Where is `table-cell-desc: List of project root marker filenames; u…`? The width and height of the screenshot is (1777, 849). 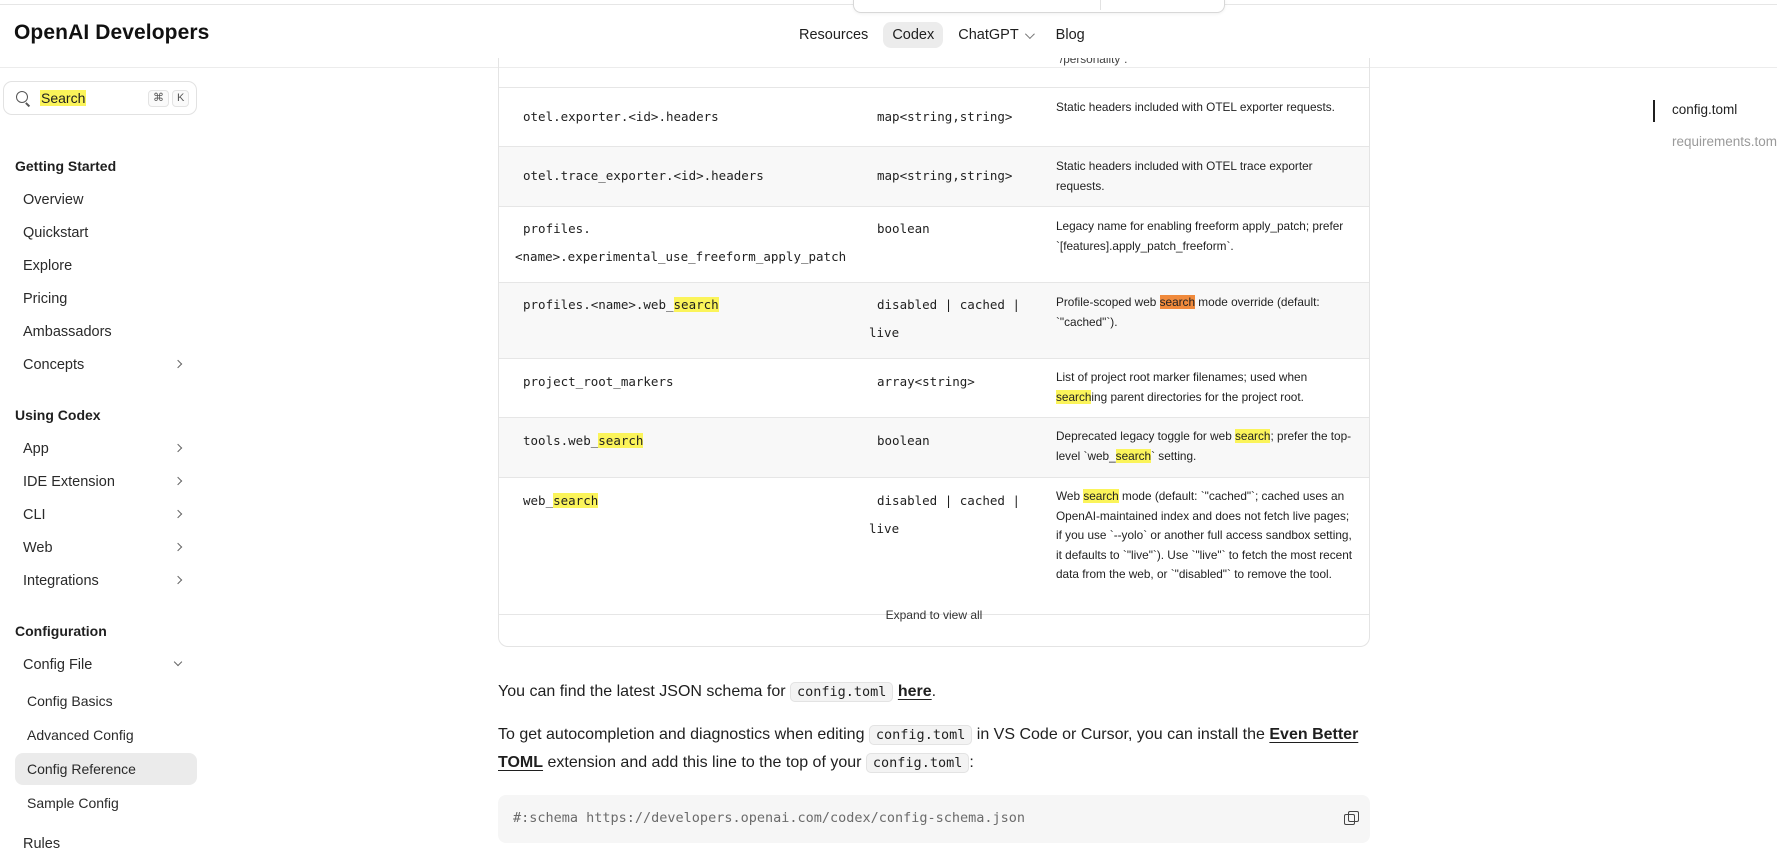 table-cell-desc: List of project root marker filenames; u… is located at coordinates (1205, 387).